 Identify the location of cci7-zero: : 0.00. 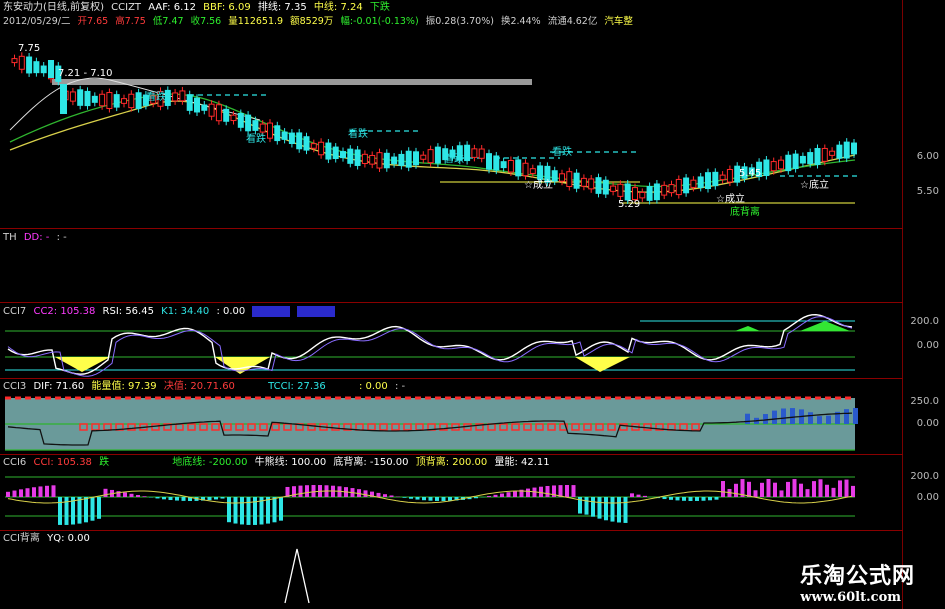
(231, 311).